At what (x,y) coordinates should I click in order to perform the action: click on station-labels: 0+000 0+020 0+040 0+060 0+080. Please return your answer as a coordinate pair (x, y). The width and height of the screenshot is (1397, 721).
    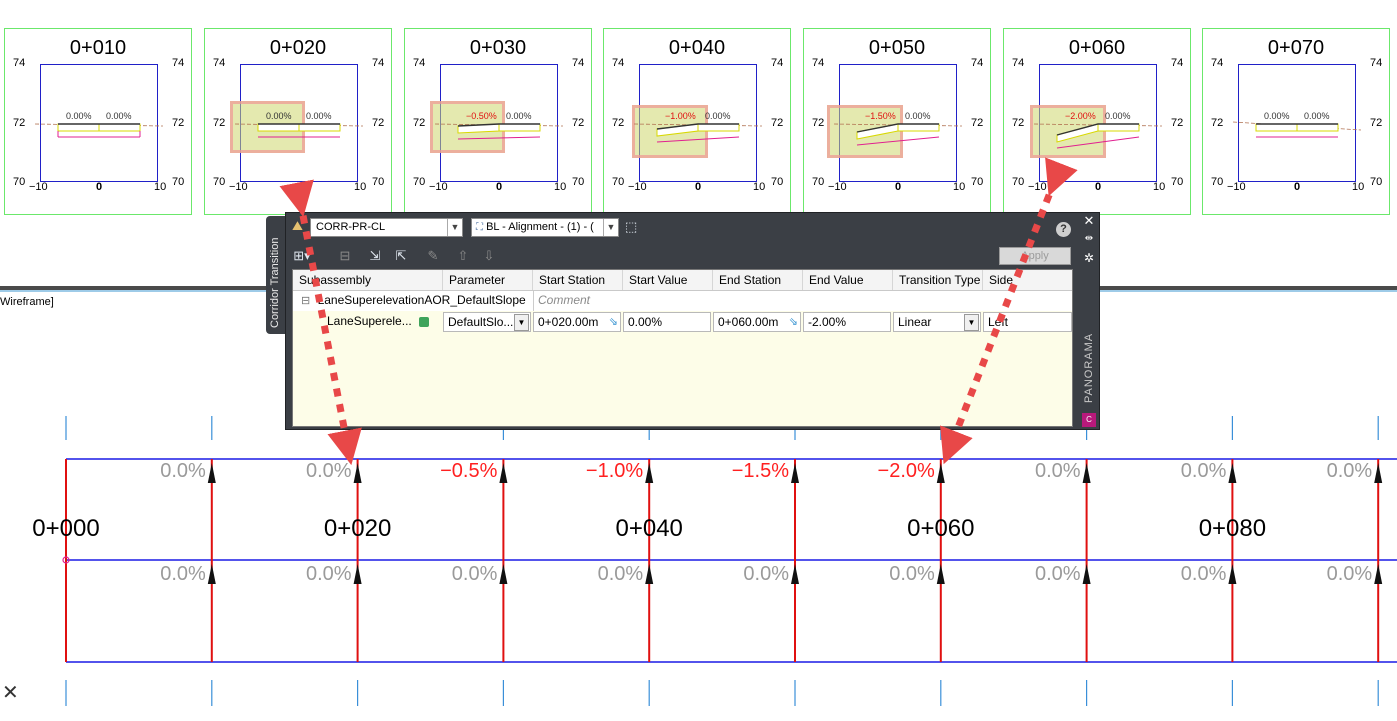
    Looking at the image, I should click on (649, 528).